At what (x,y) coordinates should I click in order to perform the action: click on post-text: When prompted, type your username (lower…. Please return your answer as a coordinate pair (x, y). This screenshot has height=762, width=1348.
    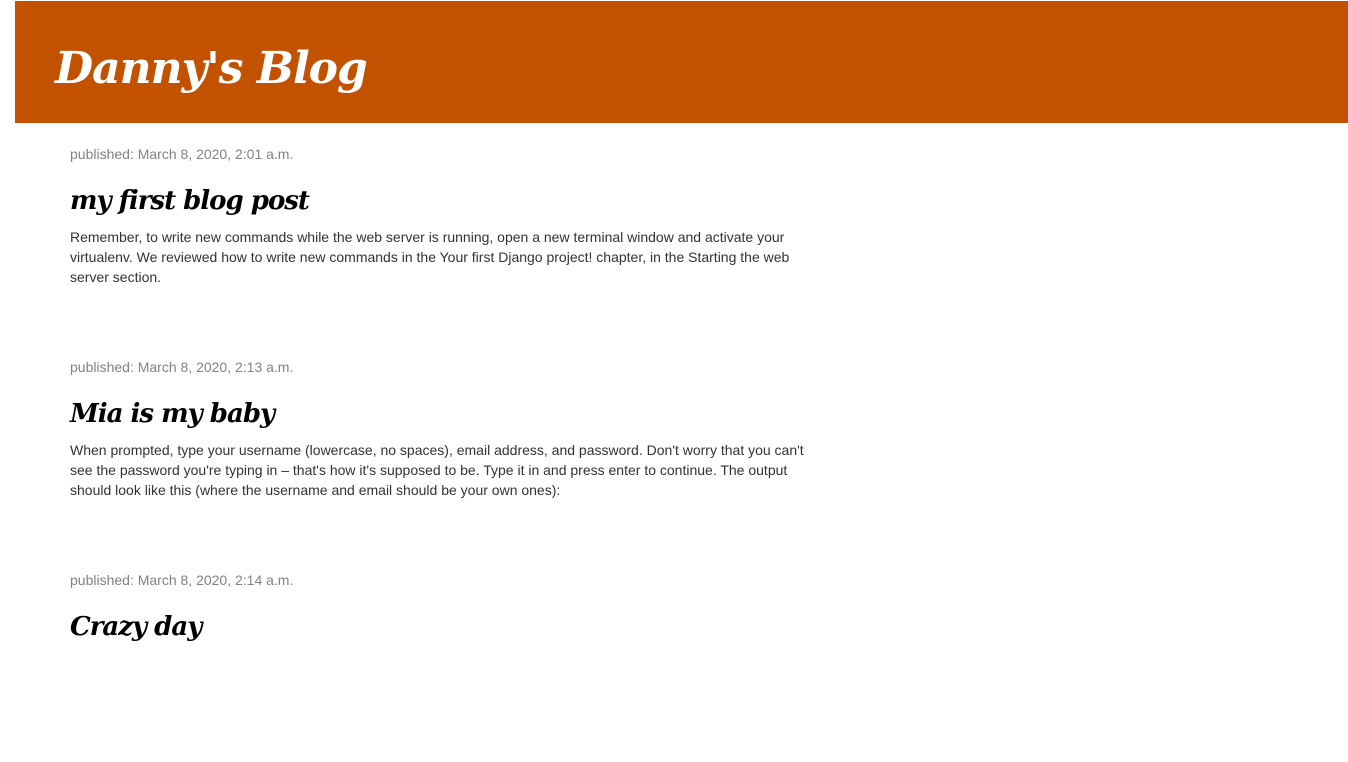
    Looking at the image, I should click on (437, 470).